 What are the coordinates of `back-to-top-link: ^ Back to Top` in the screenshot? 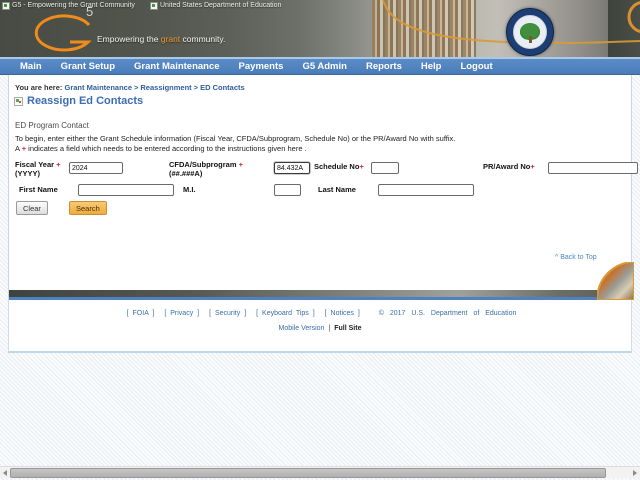 It's located at (576, 257).